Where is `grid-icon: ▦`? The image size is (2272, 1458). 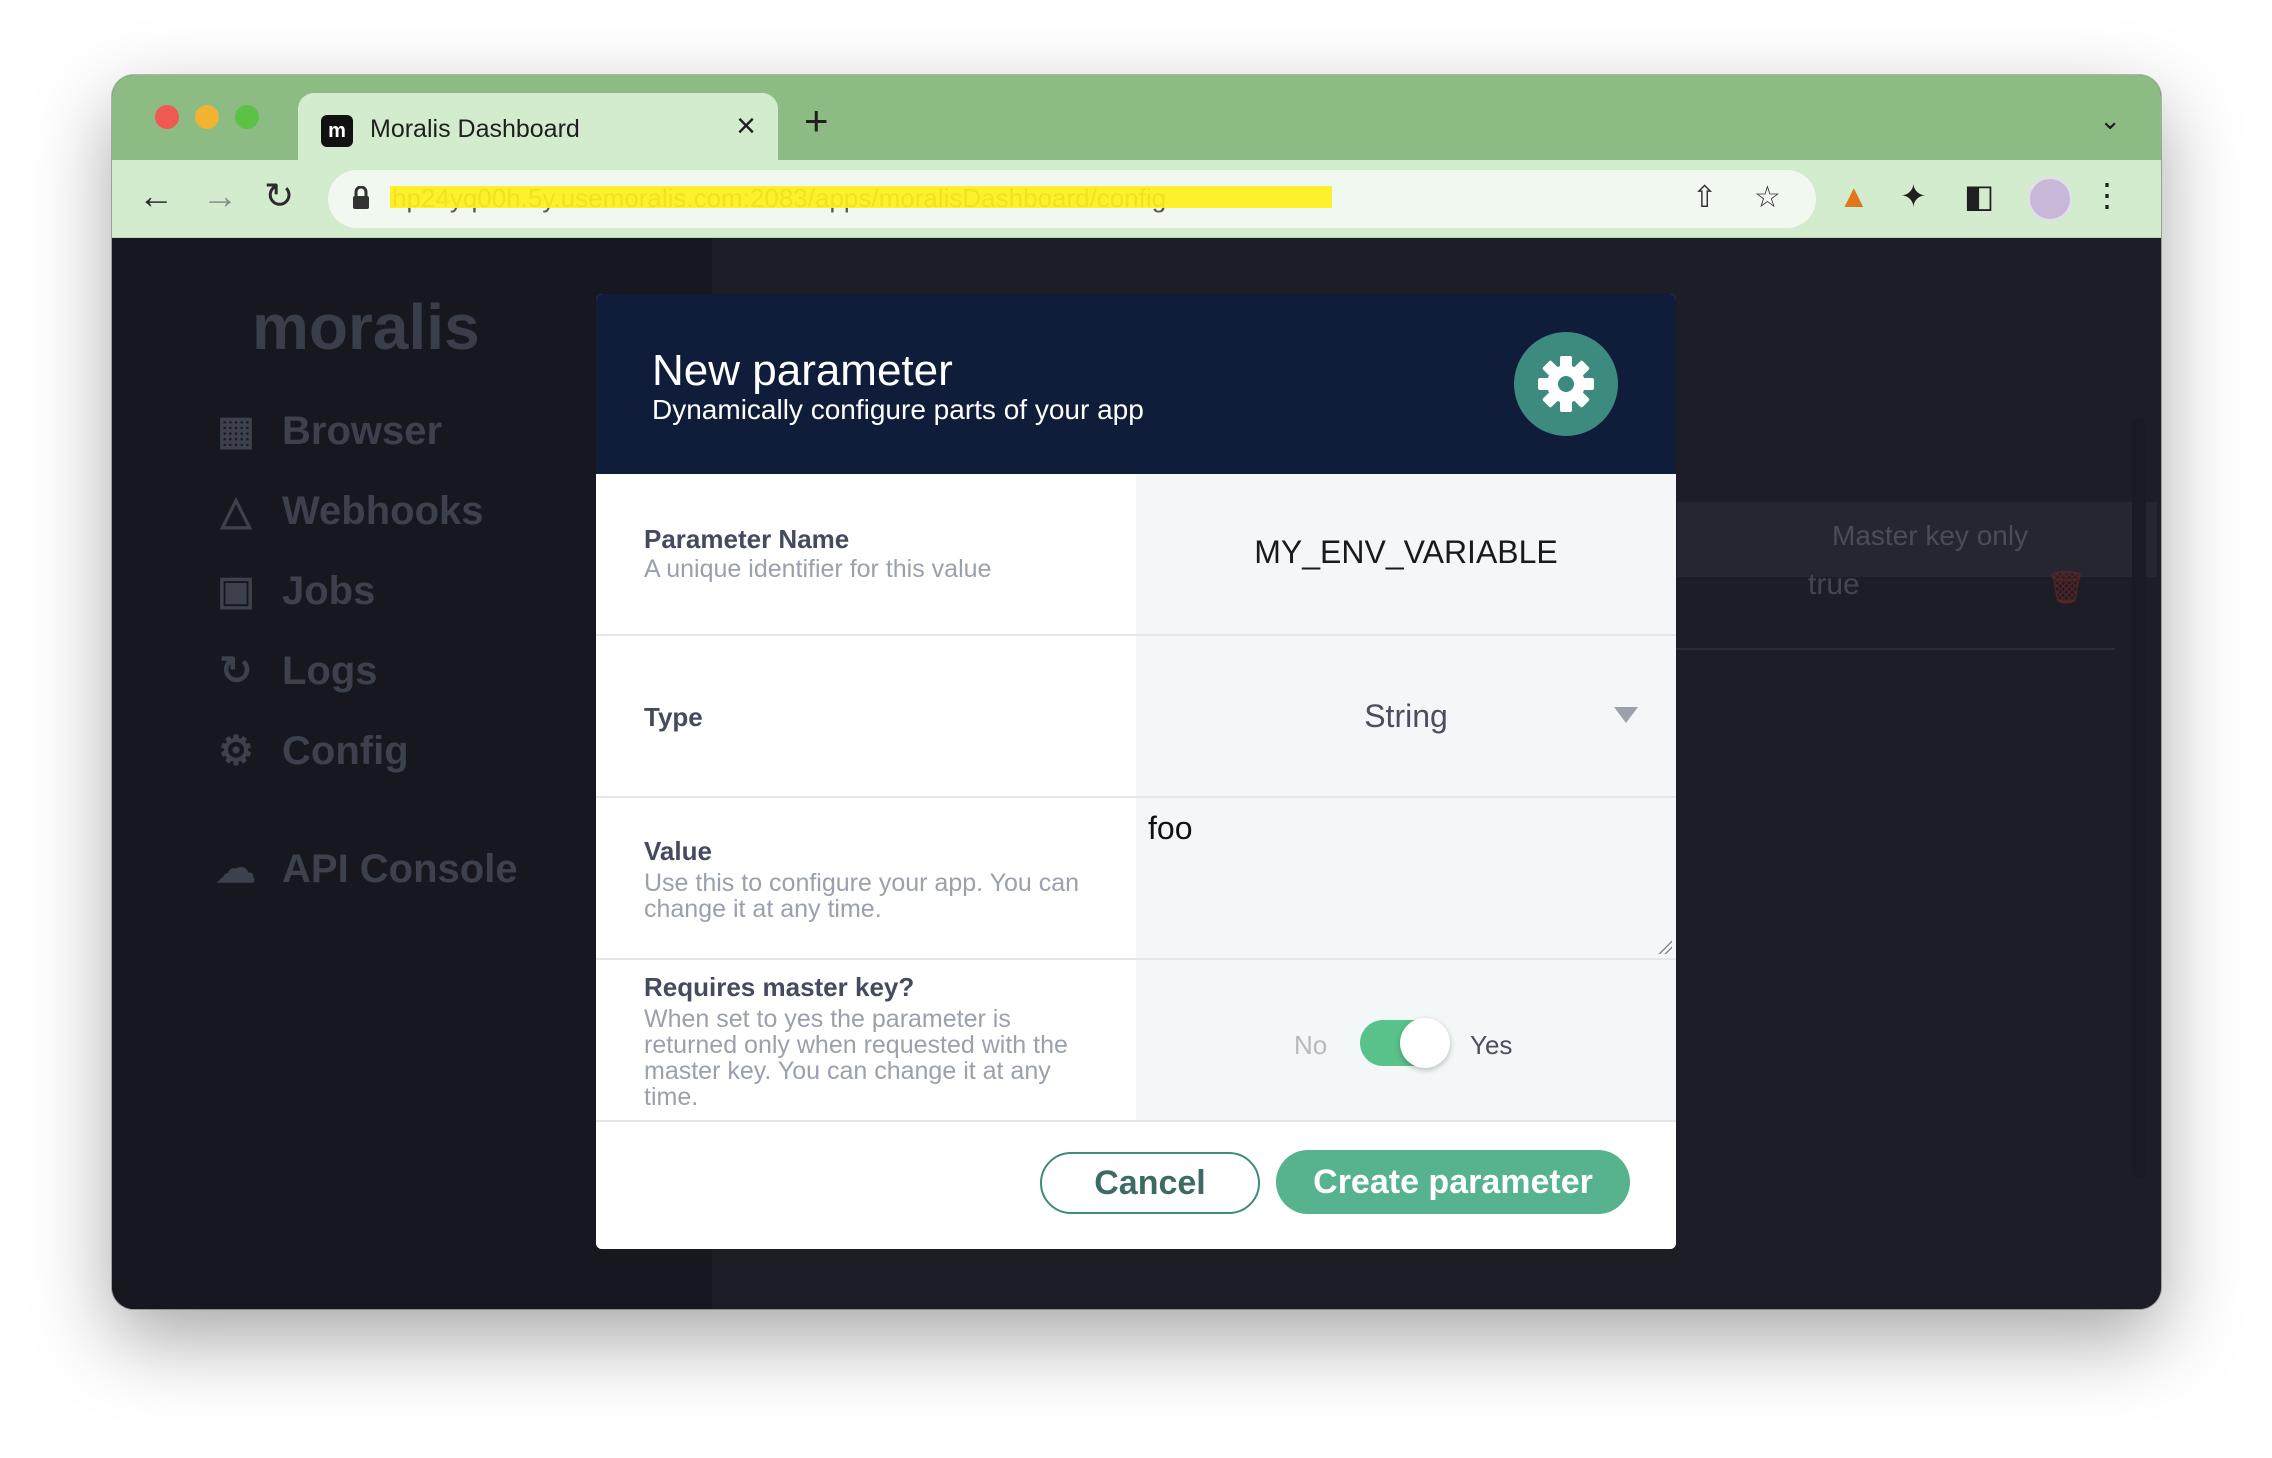
grid-icon: ▦ is located at coordinates (236, 431).